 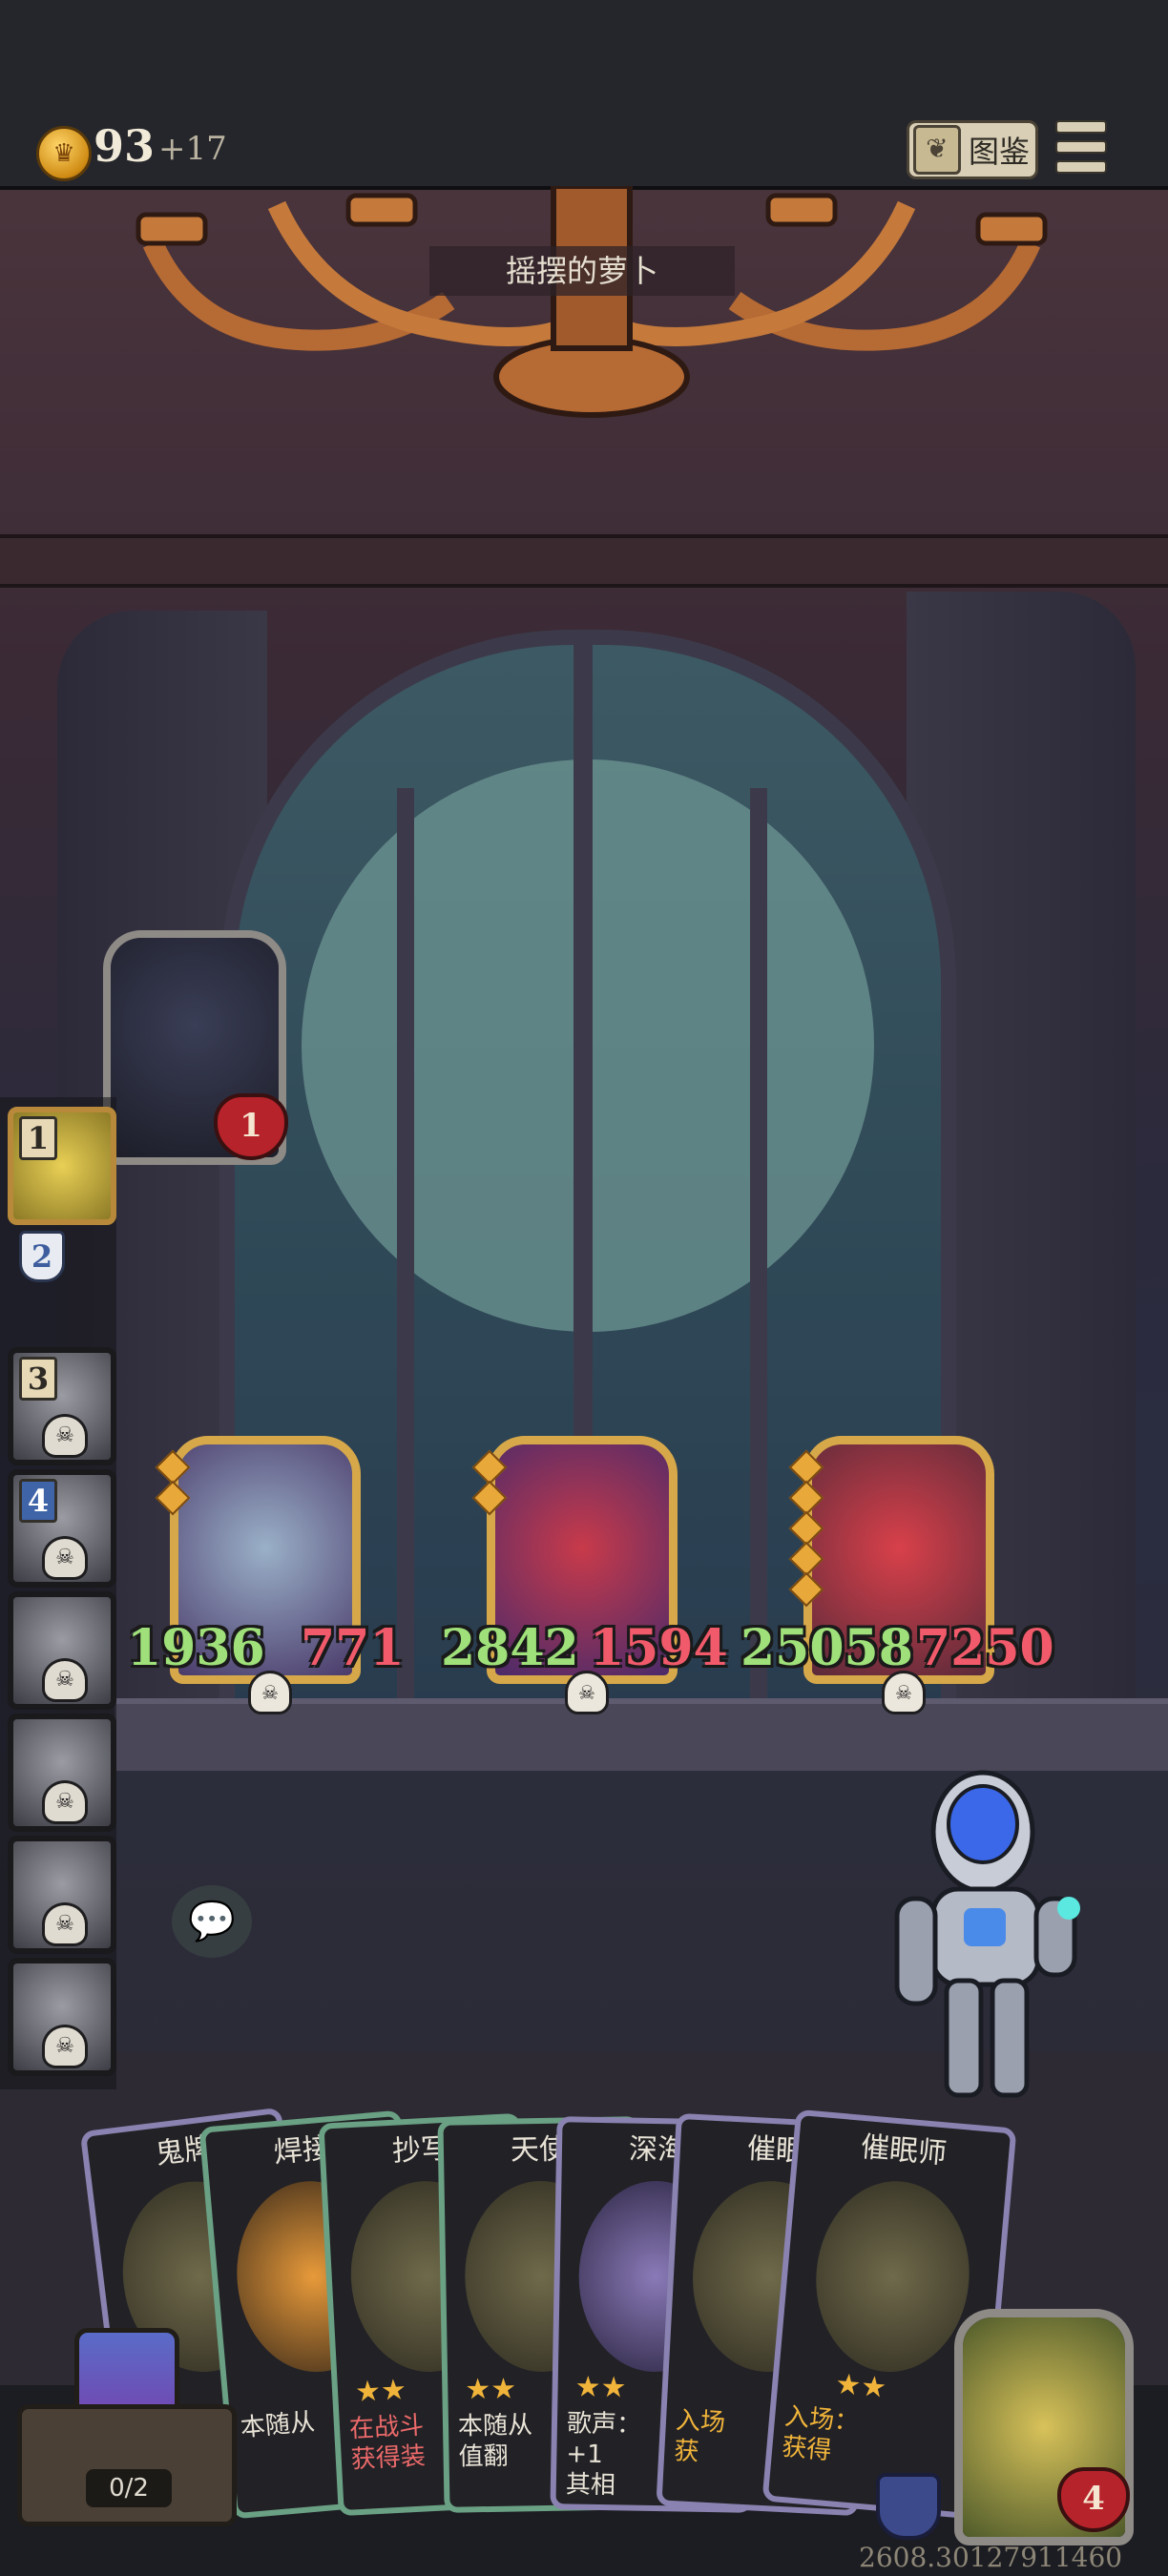 What do you see at coordinates (38, 1501) in the screenshot?
I see `roster-badge: 4` at bounding box center [38, 1501].